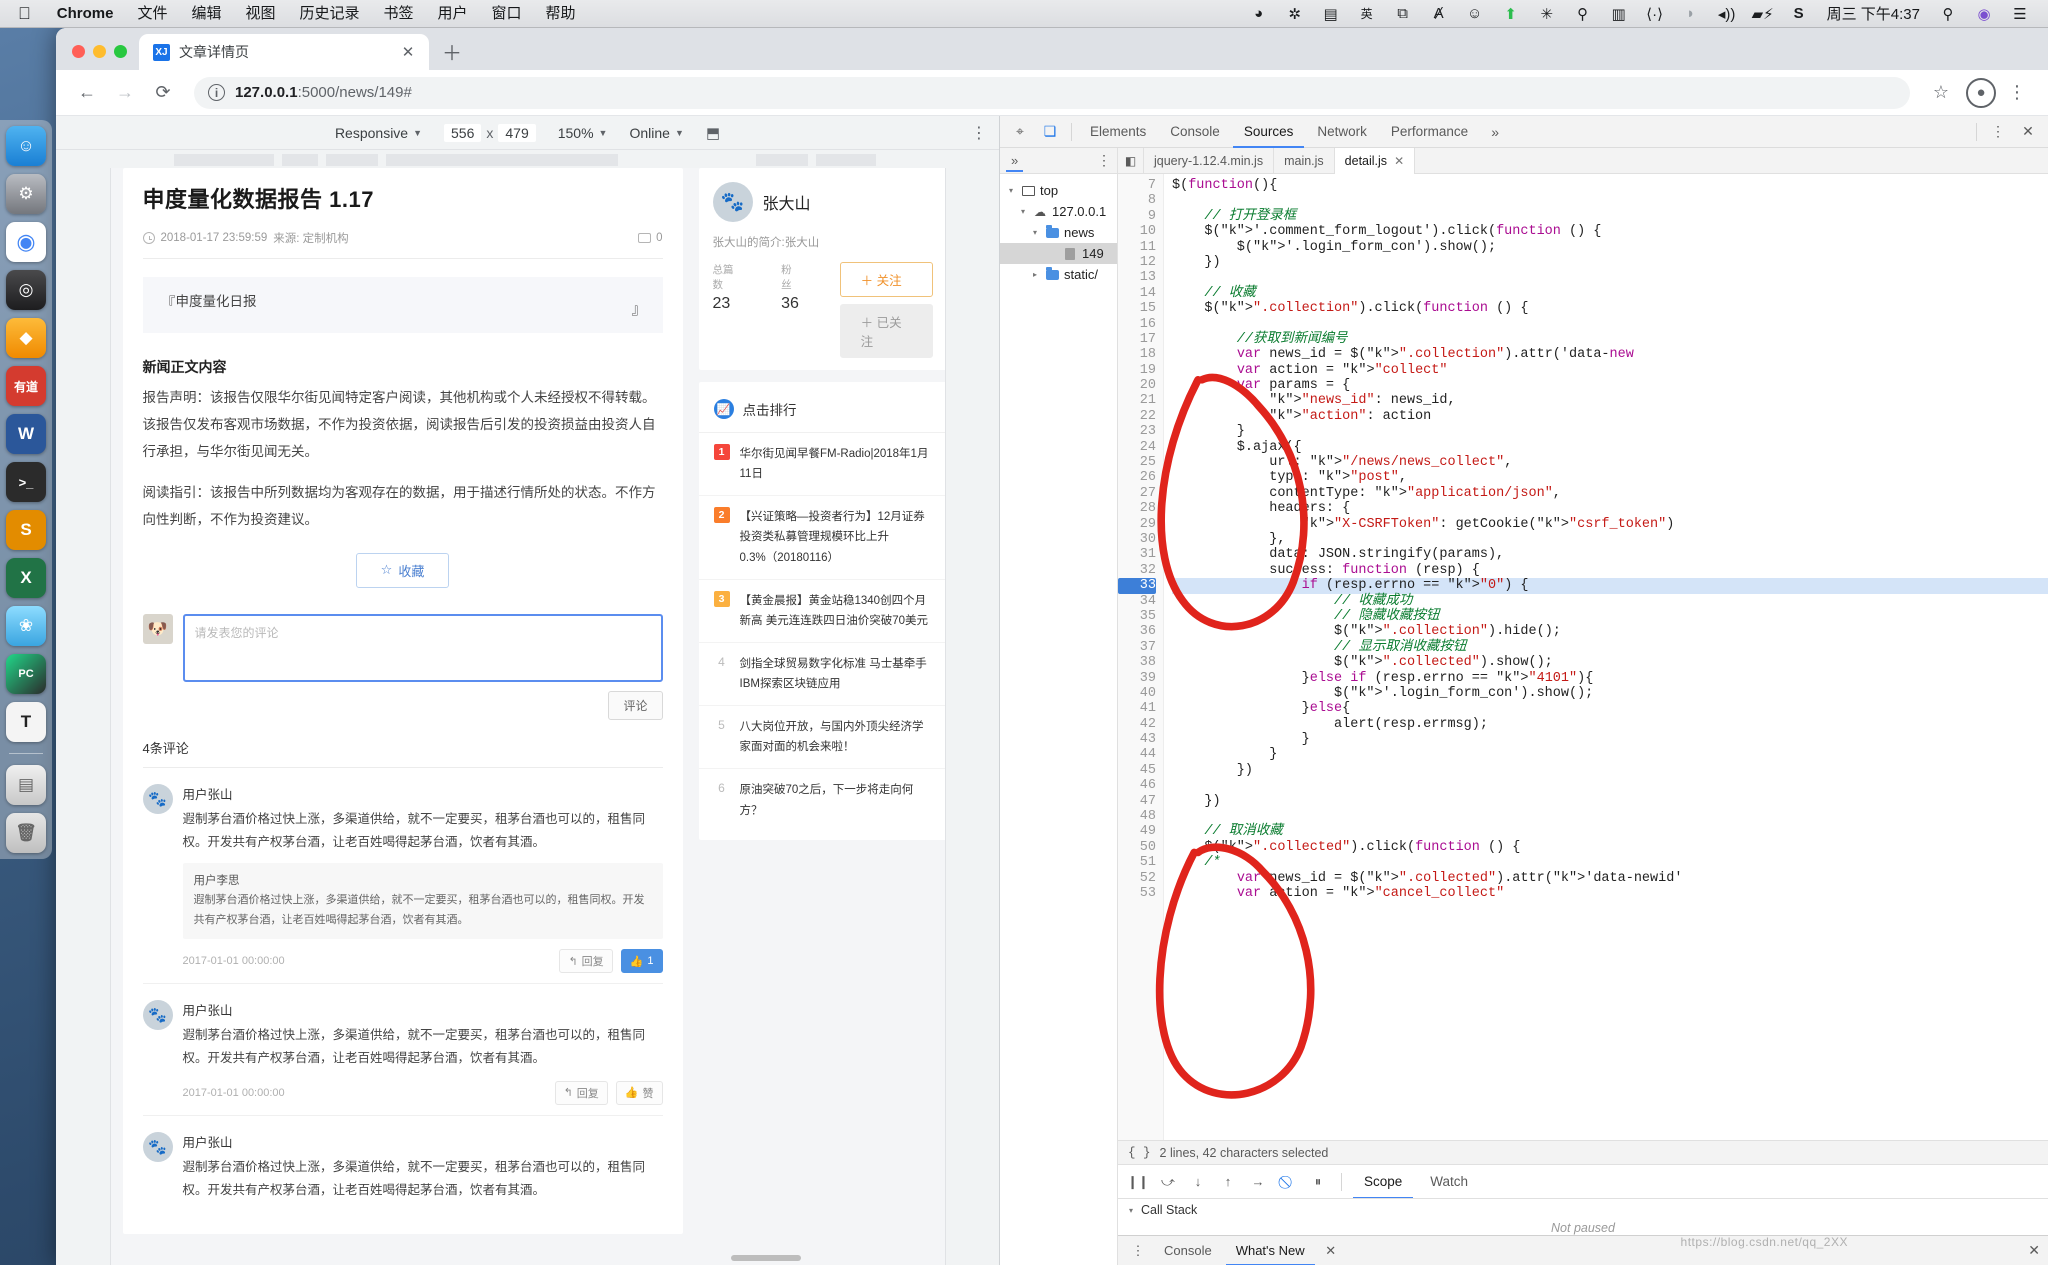 This screenshot has width=2048, height=1265. What do you see at coordinates (1137, 539) in the screenshot?
I see `line-number: 30` at bounding box center [1137, 539].